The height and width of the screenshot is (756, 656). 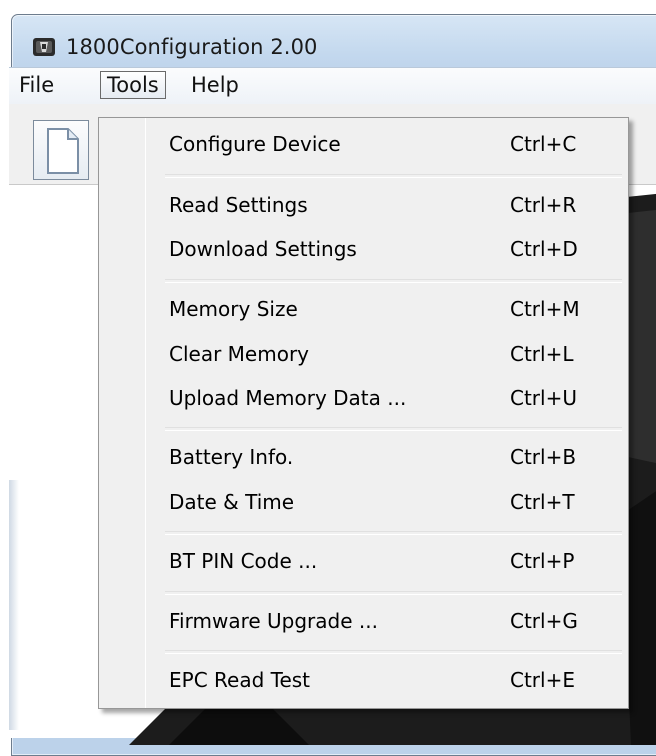 I want to click on menu-item-shortcut: Ctrl+L, so click(x=542, y=354).